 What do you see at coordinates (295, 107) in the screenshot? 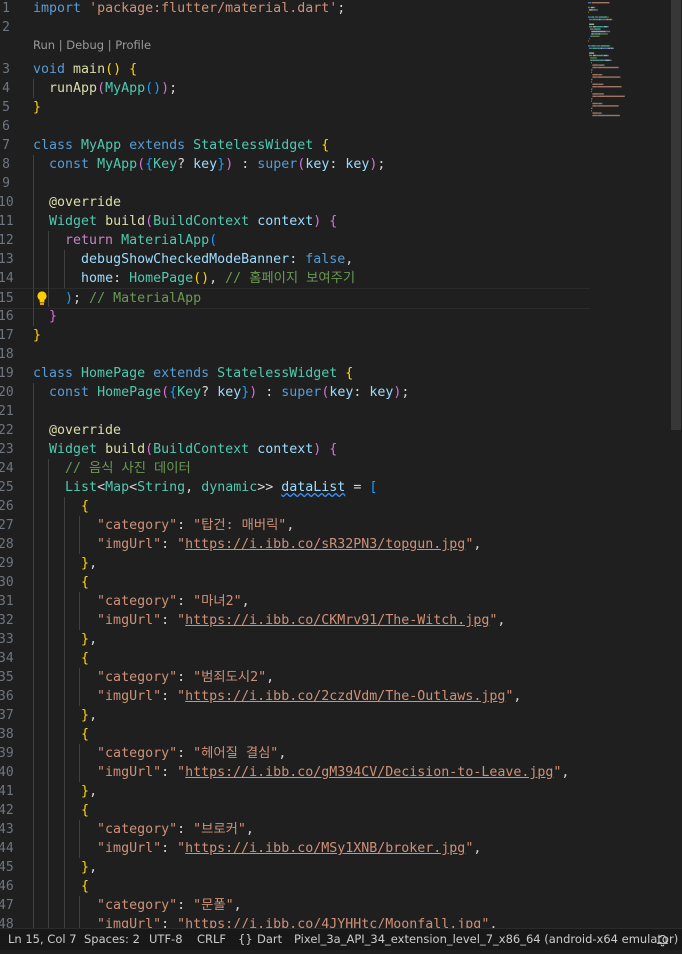
I see `code-line: 5}` at bounding box center [295, 107].